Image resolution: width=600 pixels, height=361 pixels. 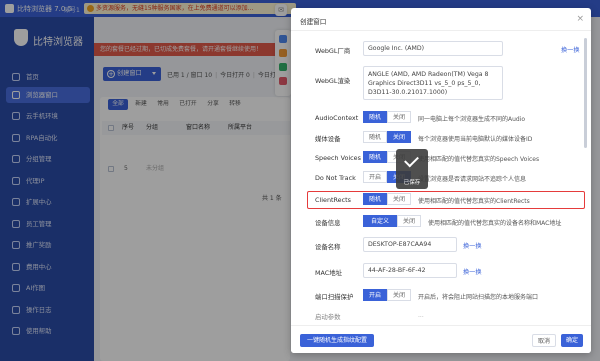 What do you see at coordinates (580, 19) in the screenshot?
I see `close-icon: ×` at bounding box center [580, 19].